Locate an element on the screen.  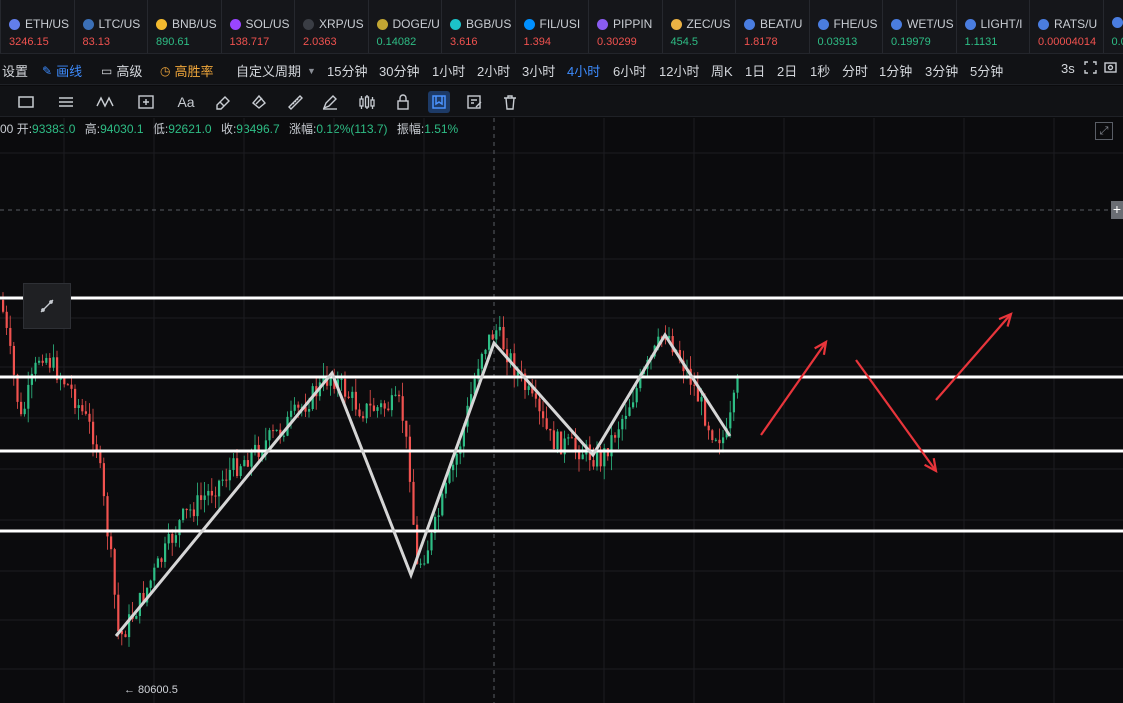
ticker-item: BEAT/U 1.8178 is located at coordinates (771, 26).